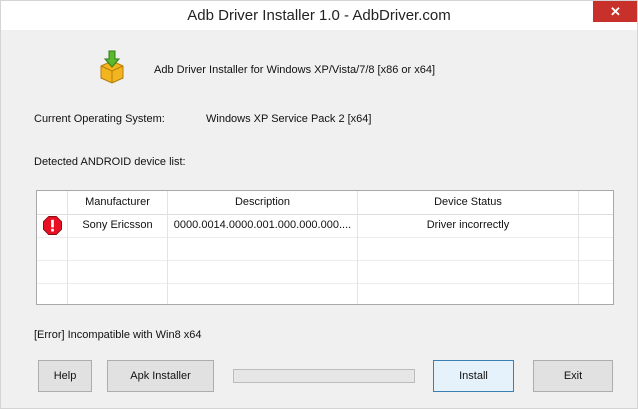 Image resolution: width=638 pixels, height=409 pixels. What do you see at coordinates (65, 376) in the screenshot?
I see `help-button: Help` at bounding box center [65, 376].